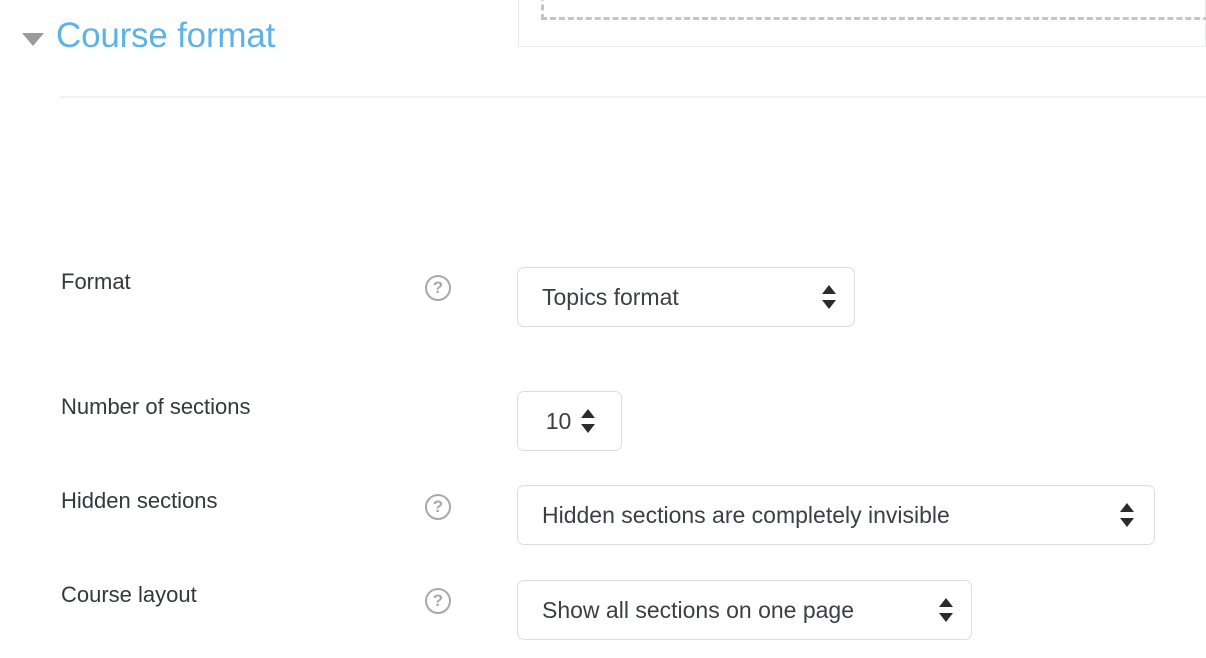 The image size is (1206, 658). I want to click on field-label-format: Format, so click(96, 281).